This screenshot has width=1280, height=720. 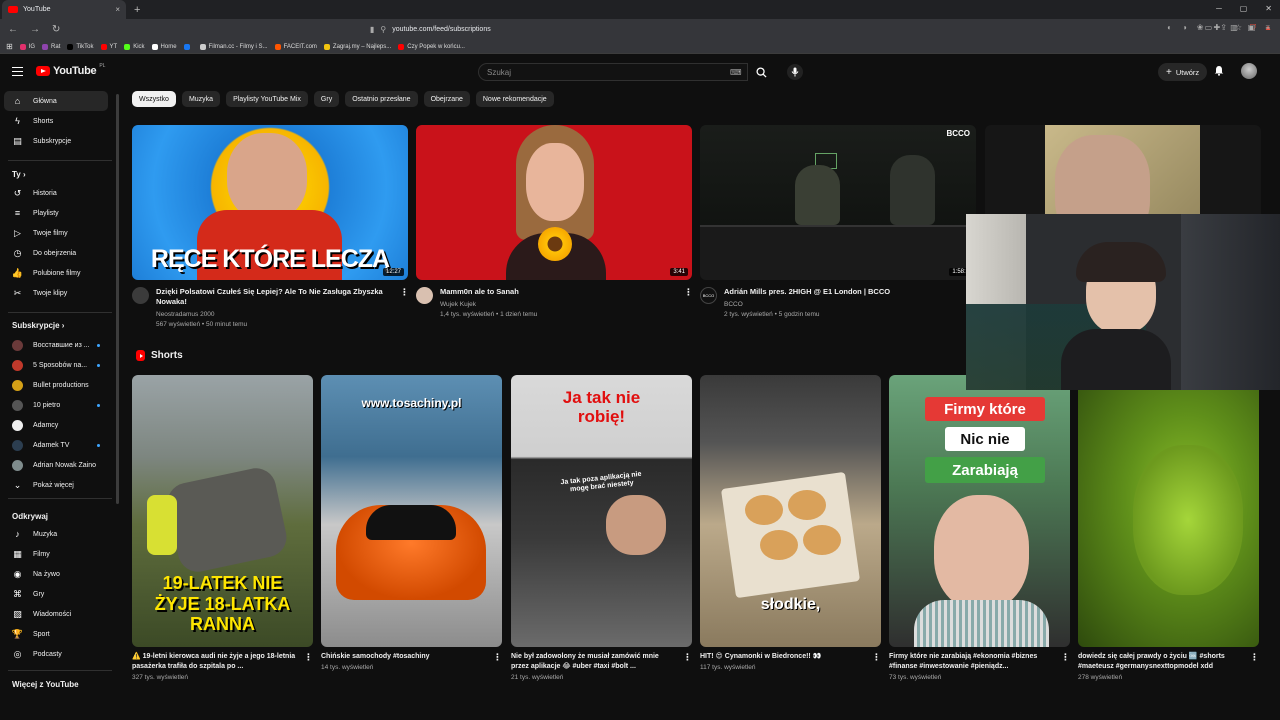 What do you see at coordinates (554, 202) in the screenshot?
I see `video-thumbnail: 3:41` at bounding box center [554, 202].